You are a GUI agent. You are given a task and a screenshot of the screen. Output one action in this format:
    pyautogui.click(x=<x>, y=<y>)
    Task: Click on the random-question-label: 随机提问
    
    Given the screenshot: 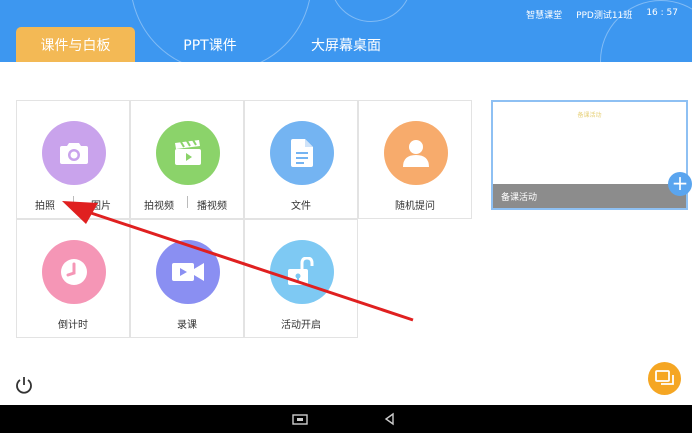 What is the action you would take?
    pyautogui.click(x=415, y=206)
    